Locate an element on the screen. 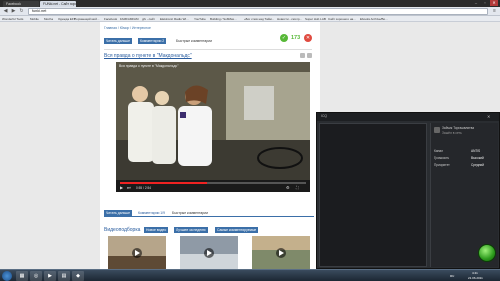 This screenshot has width=500, height=281. breadcrumb: Главная / Юмор / Интересное is located at coordinates (127, 28).